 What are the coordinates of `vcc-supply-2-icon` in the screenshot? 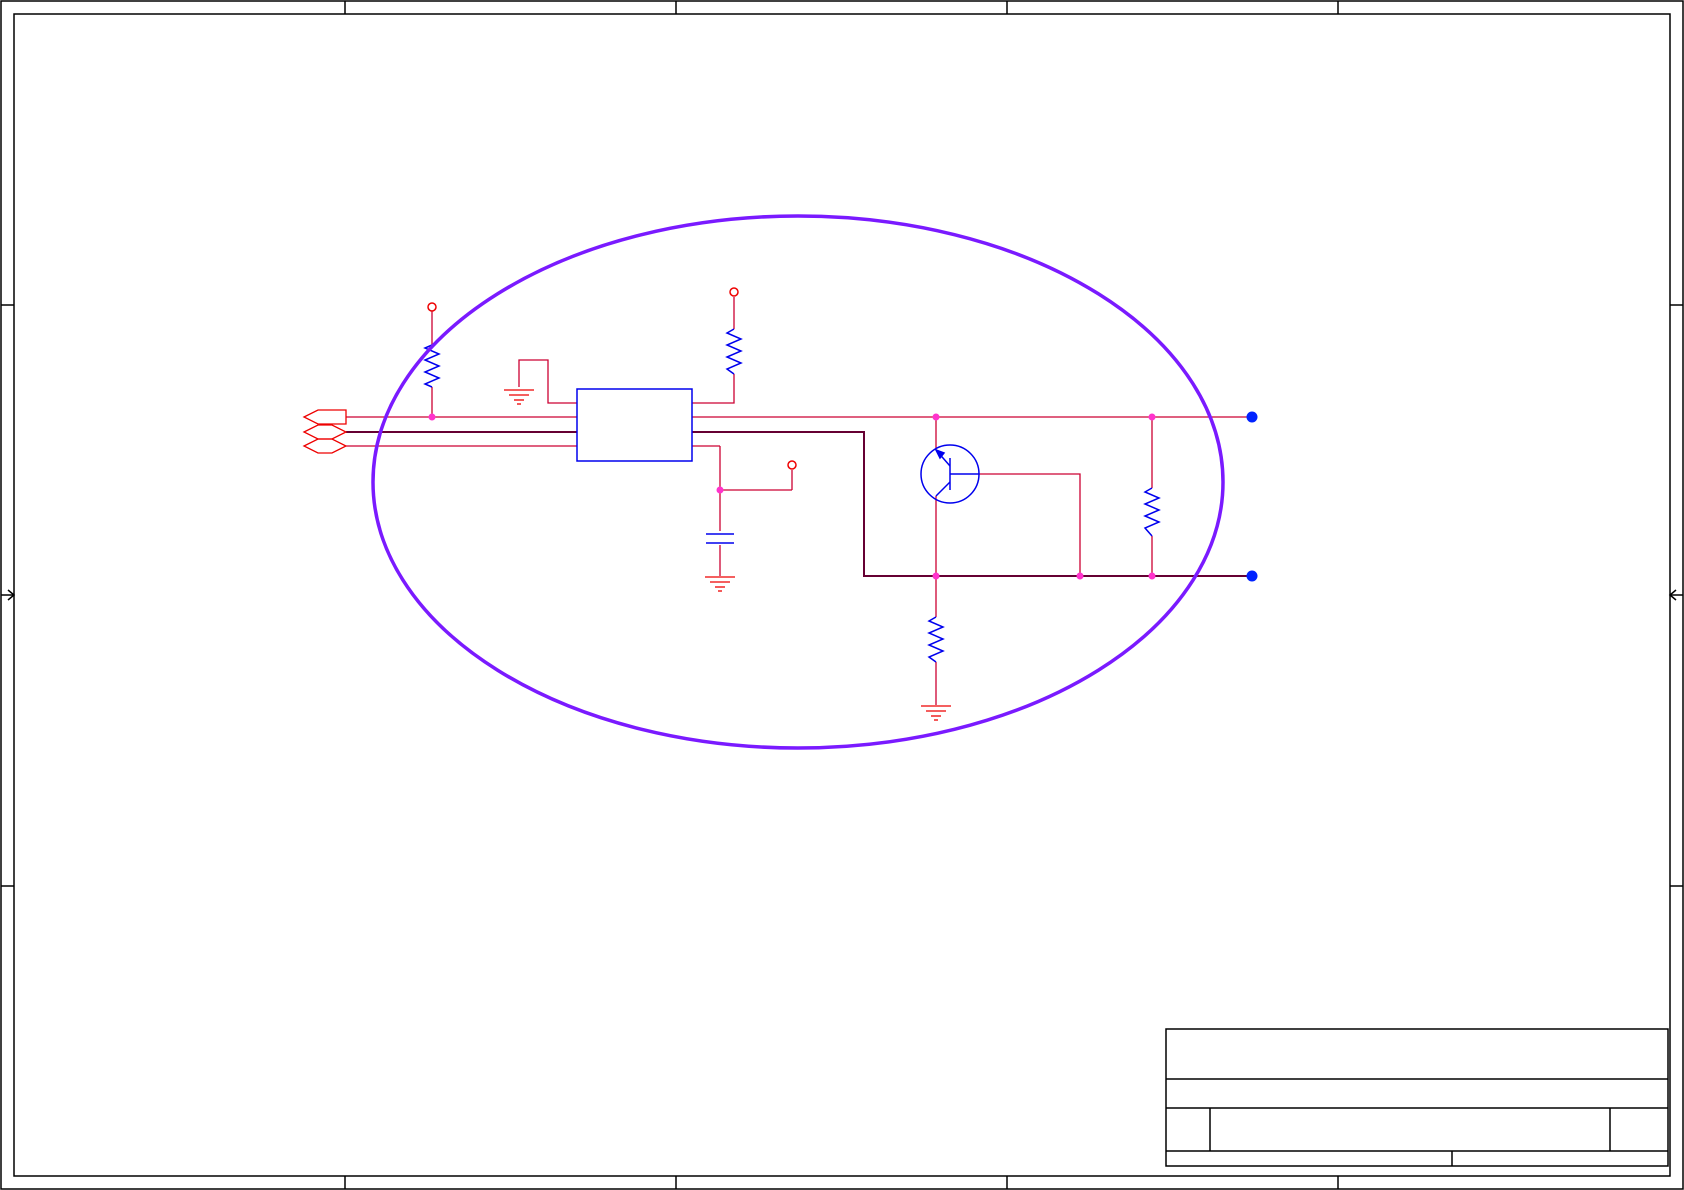 It's located at (734, 292).